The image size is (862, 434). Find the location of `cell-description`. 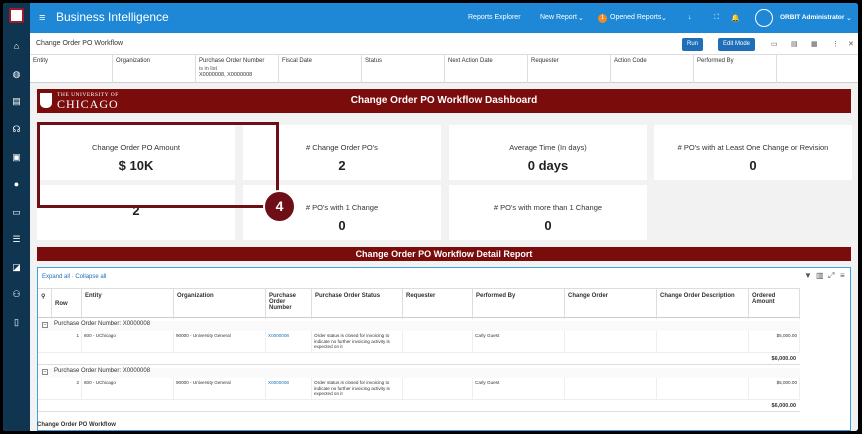

cell-description is located at coordinates (703, 389).